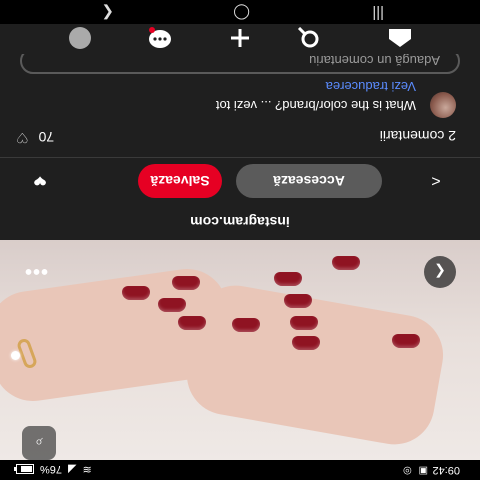 This screenshot has width=480, height=480. I want to click on nav-search, so click(308, 38).